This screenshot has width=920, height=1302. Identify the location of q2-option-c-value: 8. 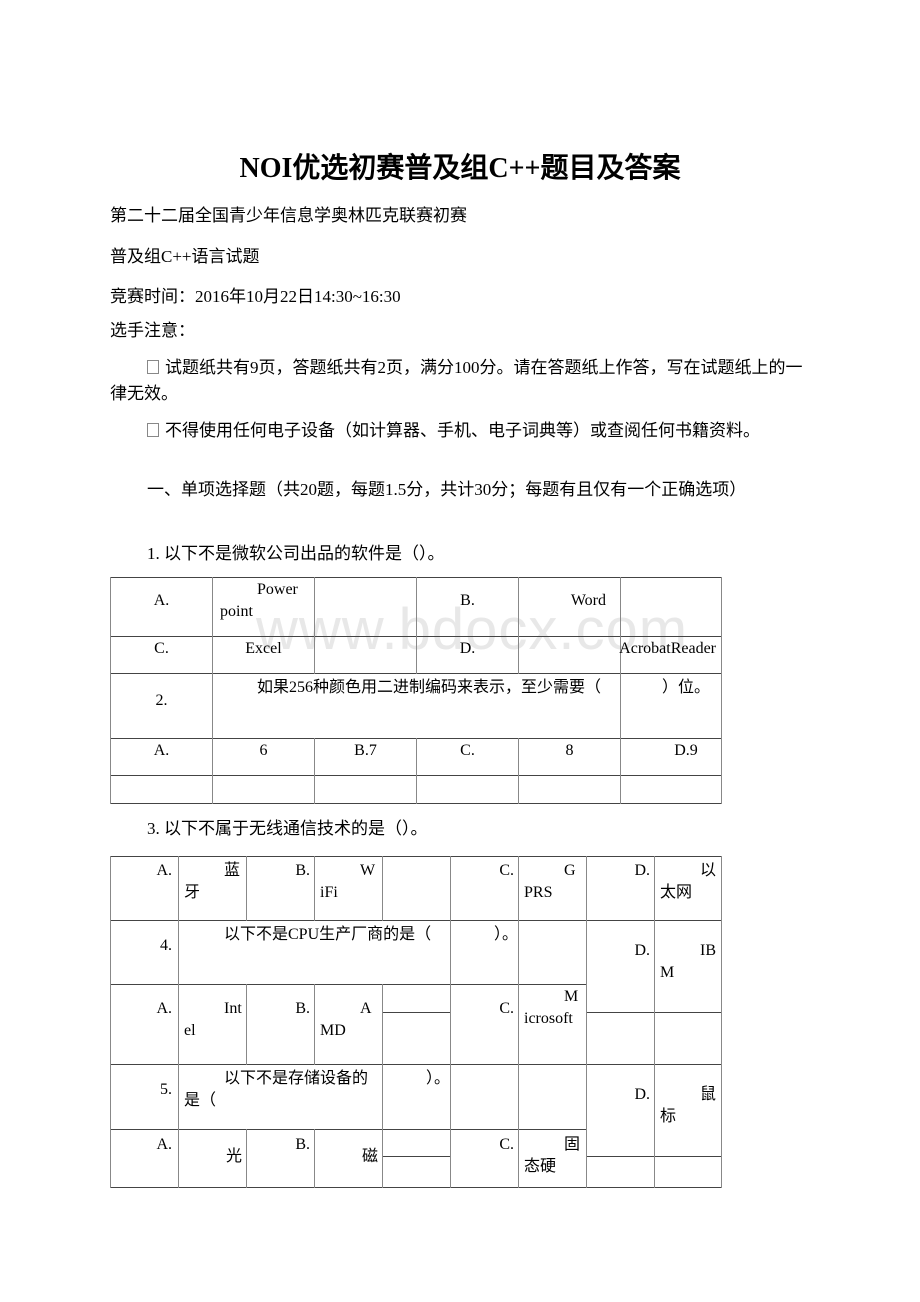
(569, 750).